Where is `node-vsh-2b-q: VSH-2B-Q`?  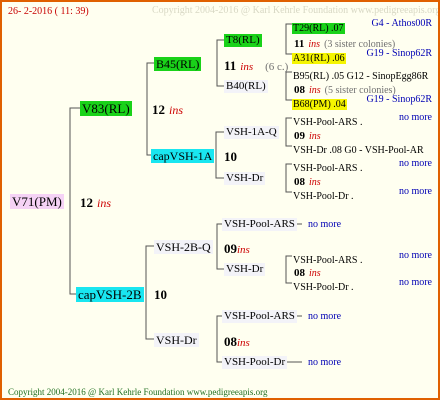 node-vsh-2b-q: VSH-2B-Q is located at coordinates (183, 247).